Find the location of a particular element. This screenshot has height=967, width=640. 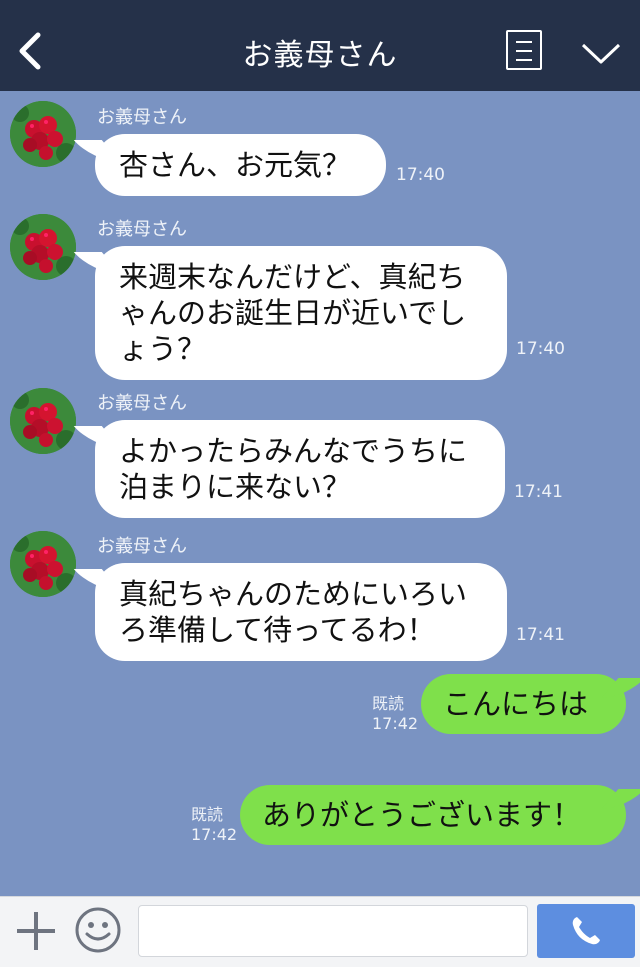

outgoing-message-bubble: こんにちは is located at coordinates (523, 704).